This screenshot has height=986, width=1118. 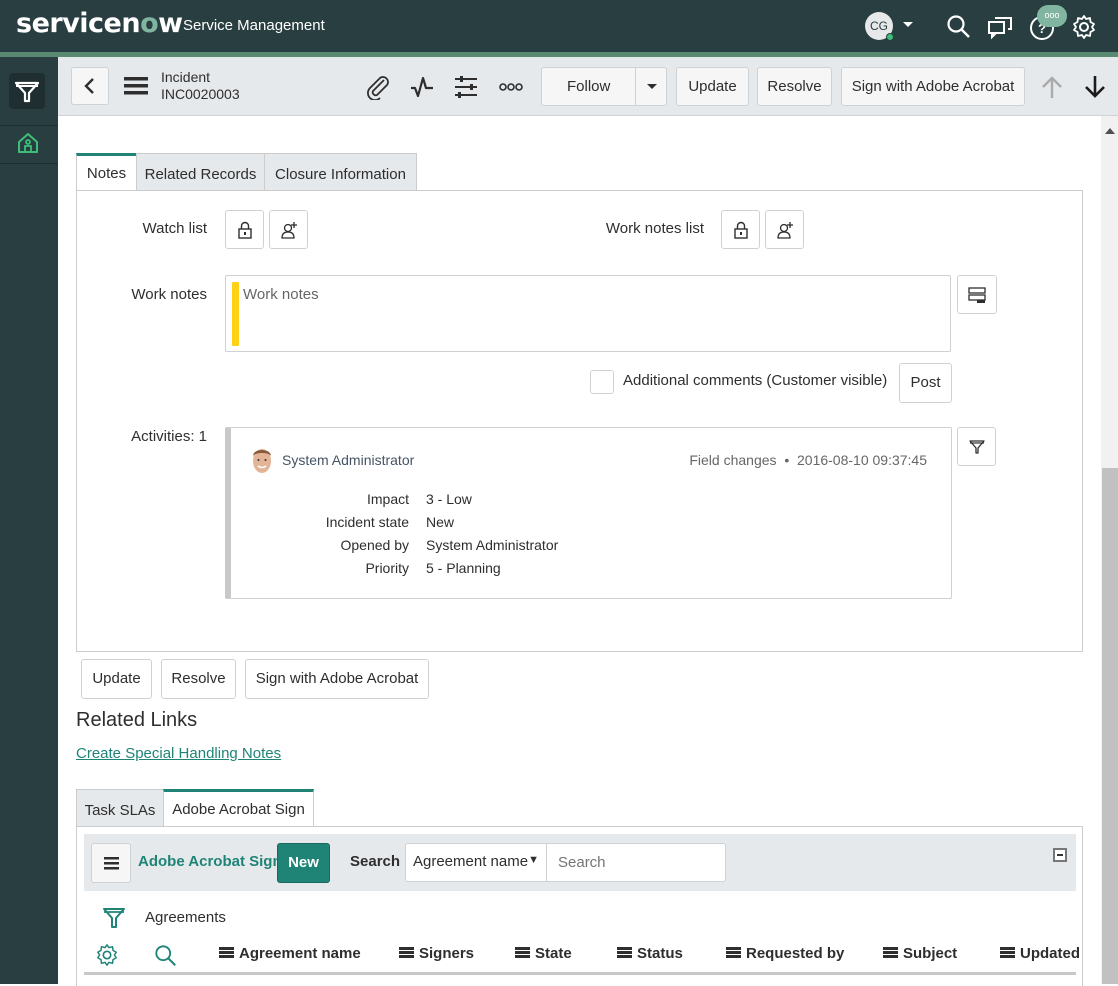 What do you see at coordinates (170, 23) in the screenshot?
I see `logo-text-end: w` at bounding box center [170, 23].